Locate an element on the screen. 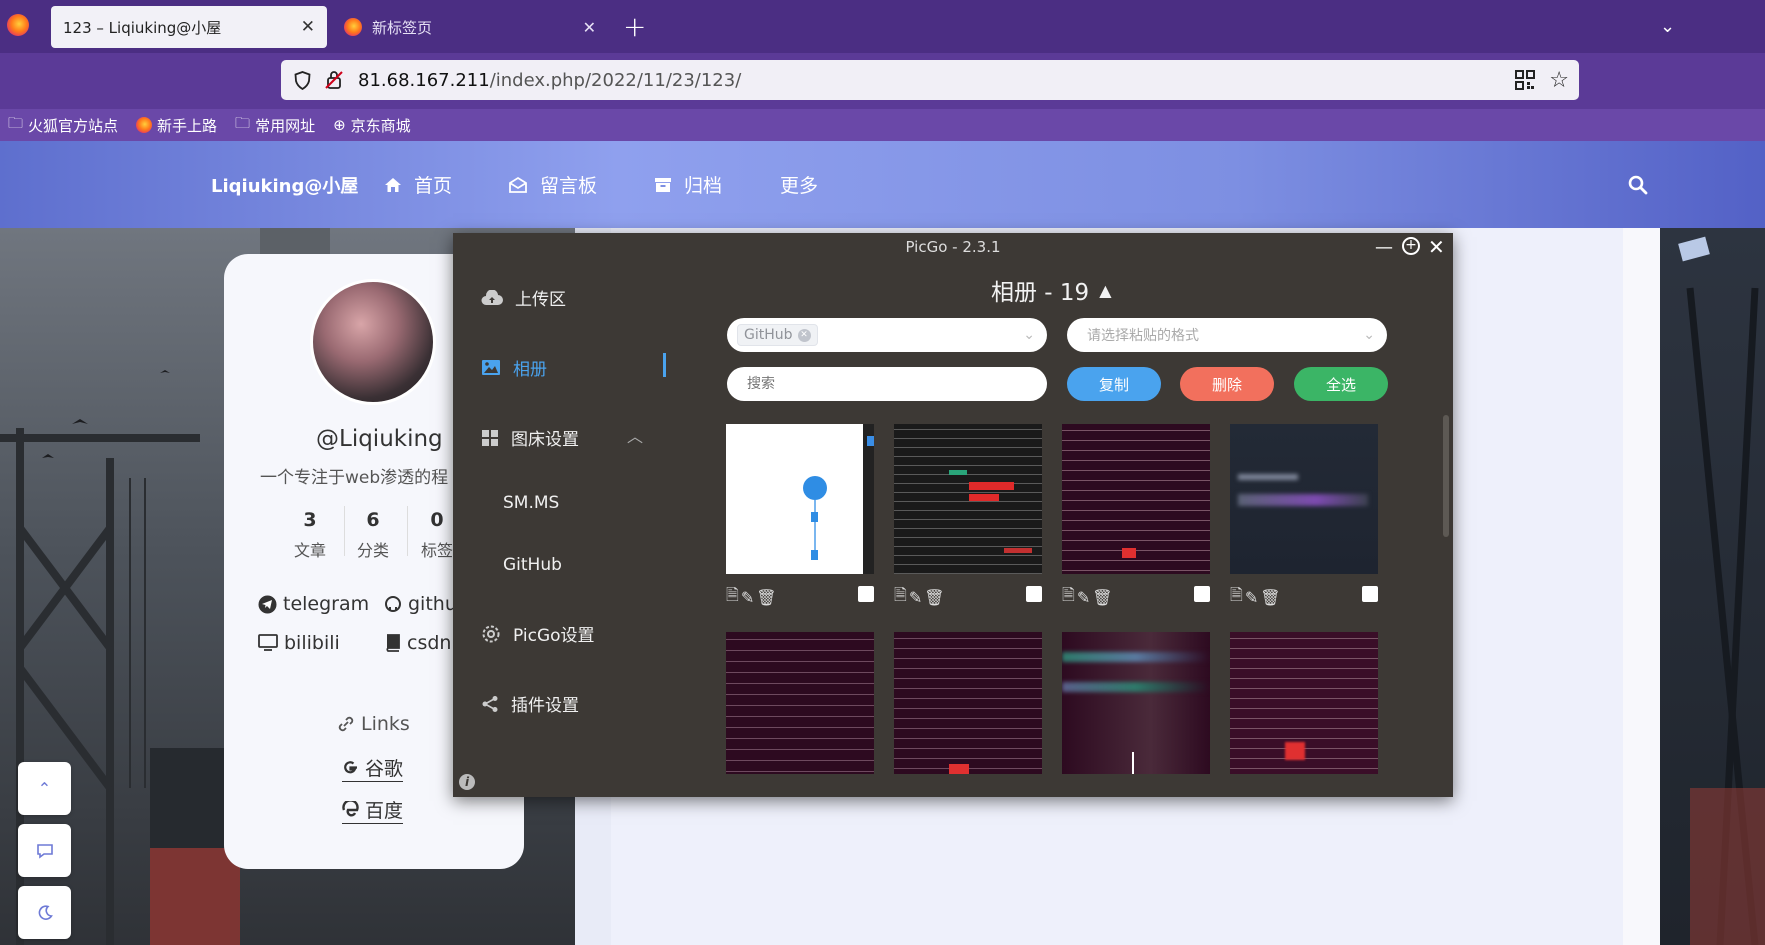 The image size is (1765, 945). qr-code-icon is located at coordinates (1525, 80).